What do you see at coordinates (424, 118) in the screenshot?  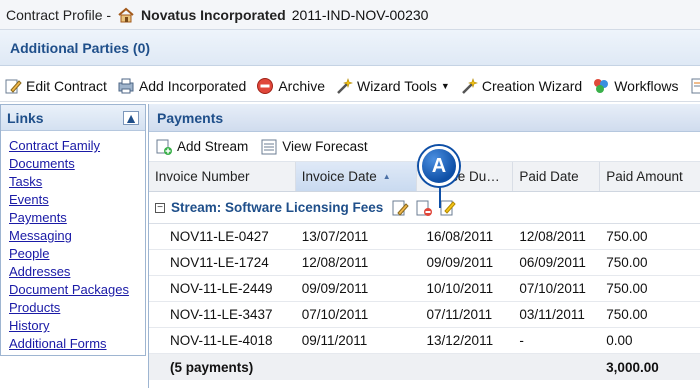 I see `payments-header: Payments` at bounding box center [424, 118].